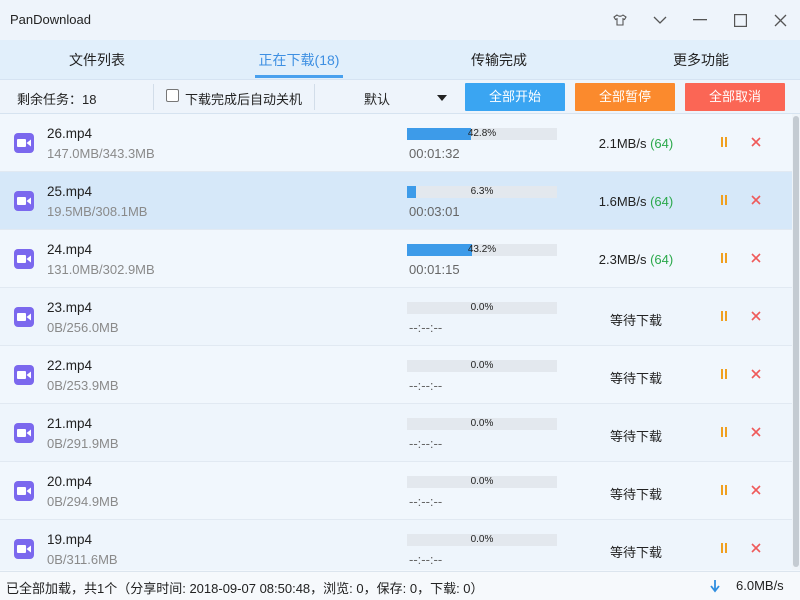  What do you see at coordinates (442, 98) in the screenshot?
I see `caret-down-icon` at bounding box center [442, 98].